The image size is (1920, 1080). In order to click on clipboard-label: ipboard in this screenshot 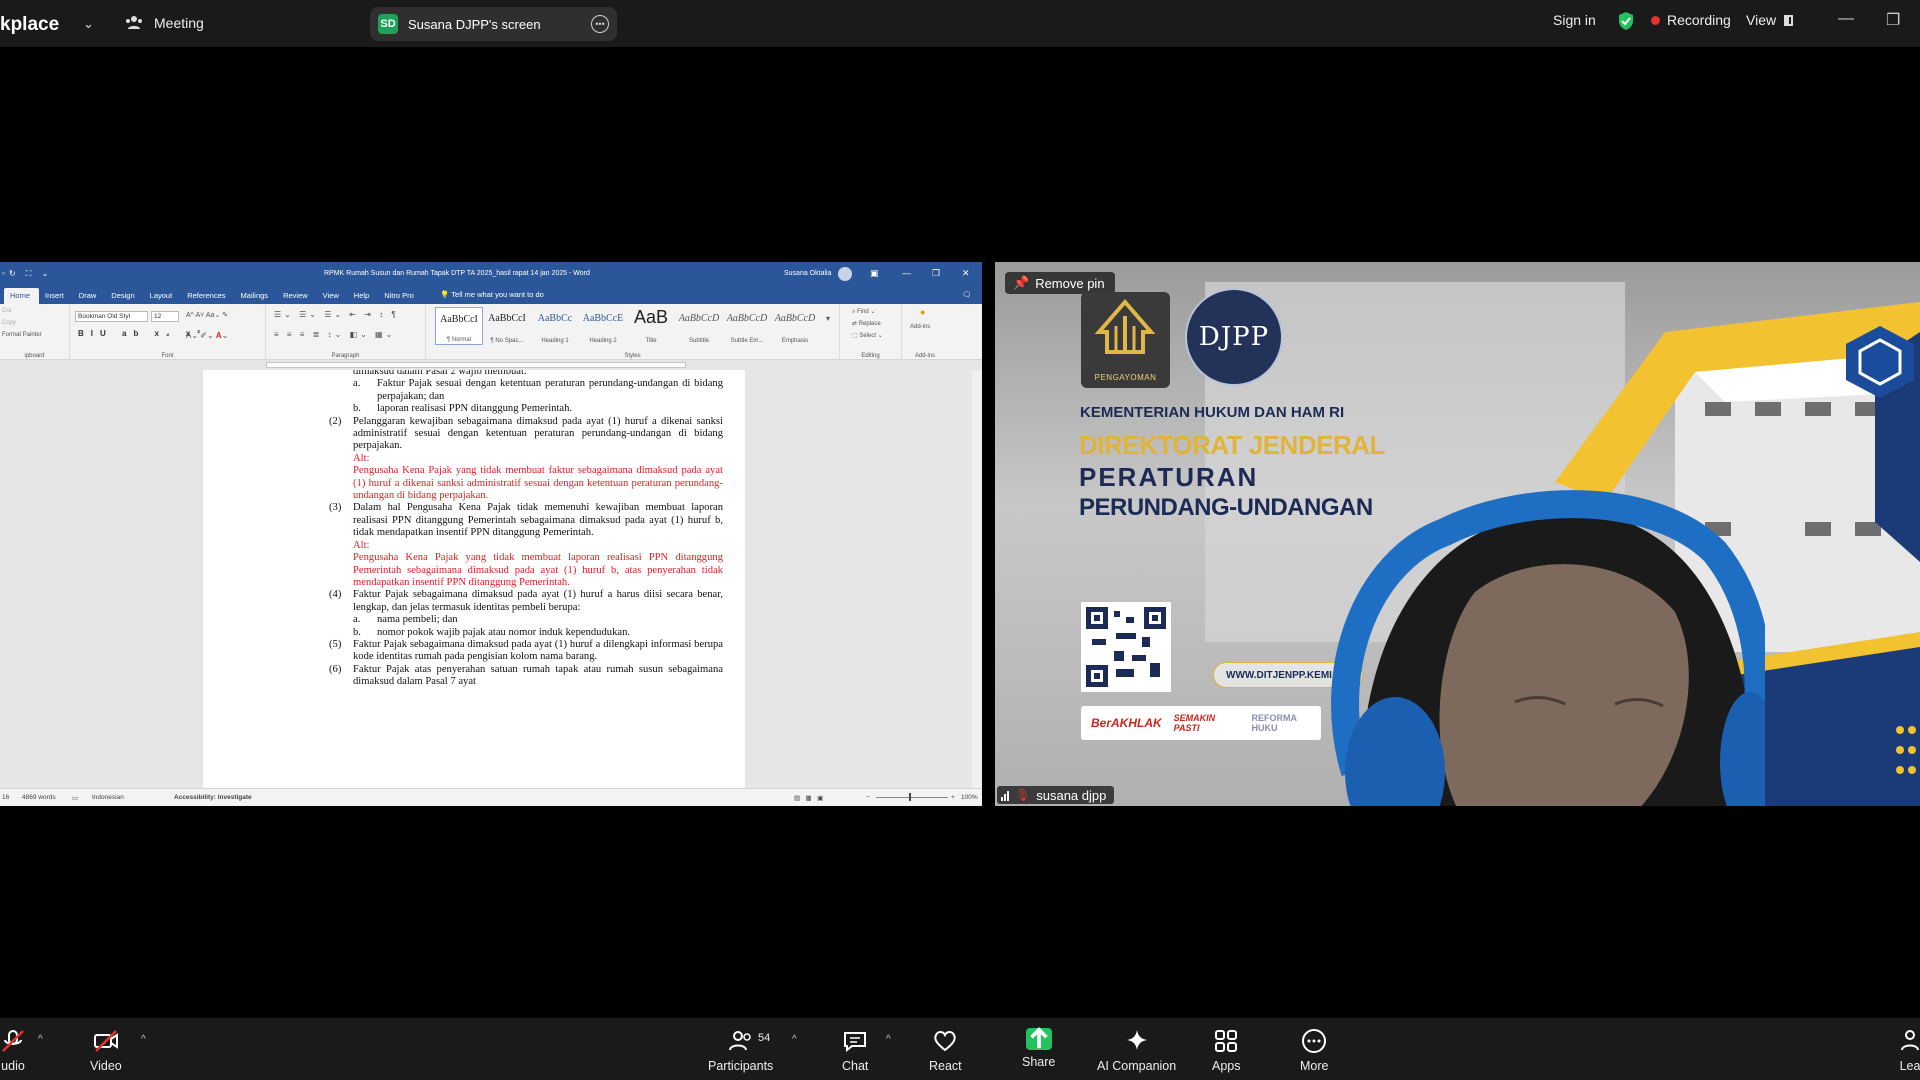, I will do `click(34, 356)`.